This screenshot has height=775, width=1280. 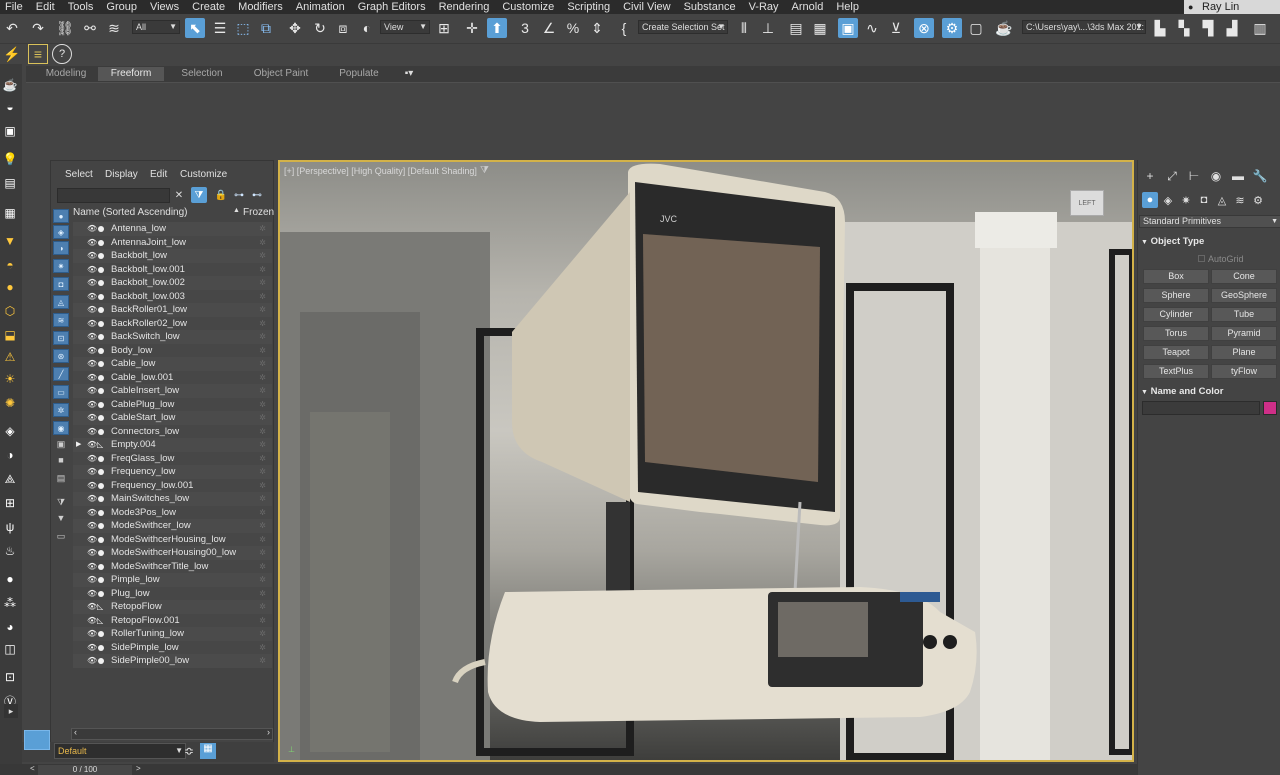 I want to click on named-selection-dropdown: Create Selection Set ▼, so click(x=683, y=27).